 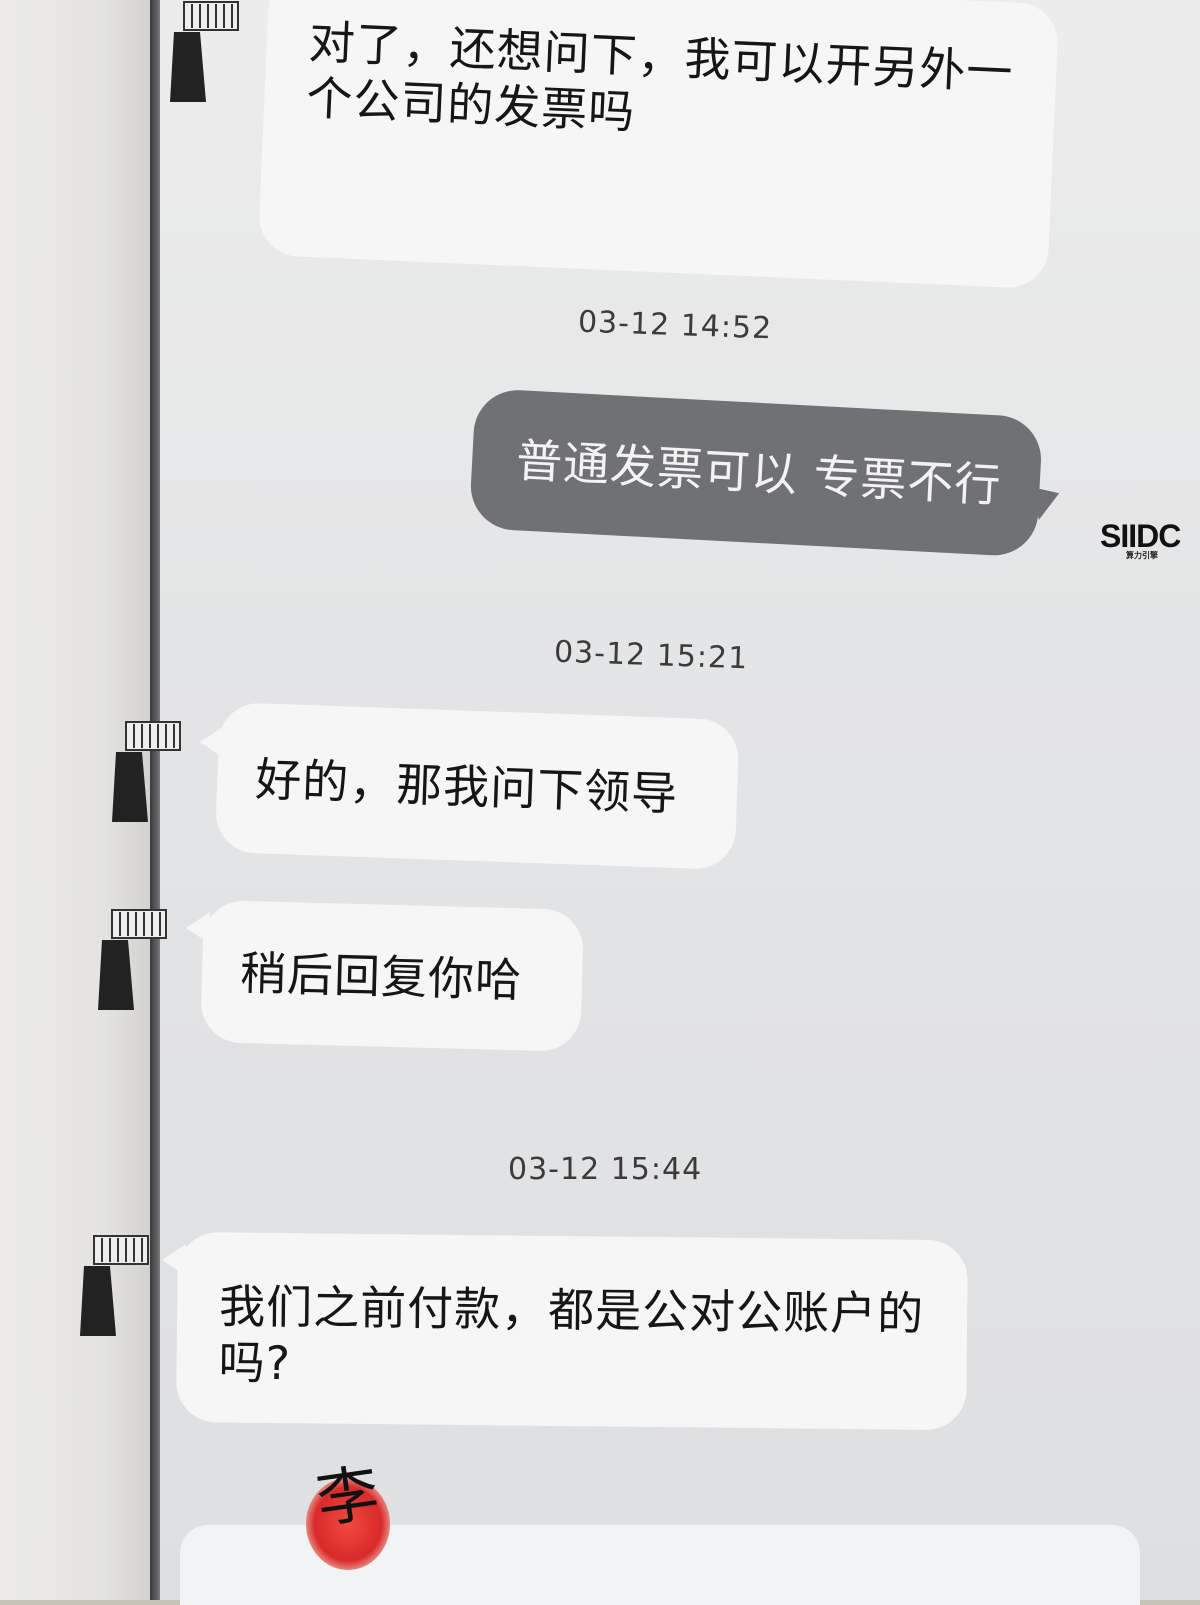 What do you see at coordinates (651, 655) in the screenshot?
I see `timestamp: 03-12 15:21` at bounding box center [651, 655].